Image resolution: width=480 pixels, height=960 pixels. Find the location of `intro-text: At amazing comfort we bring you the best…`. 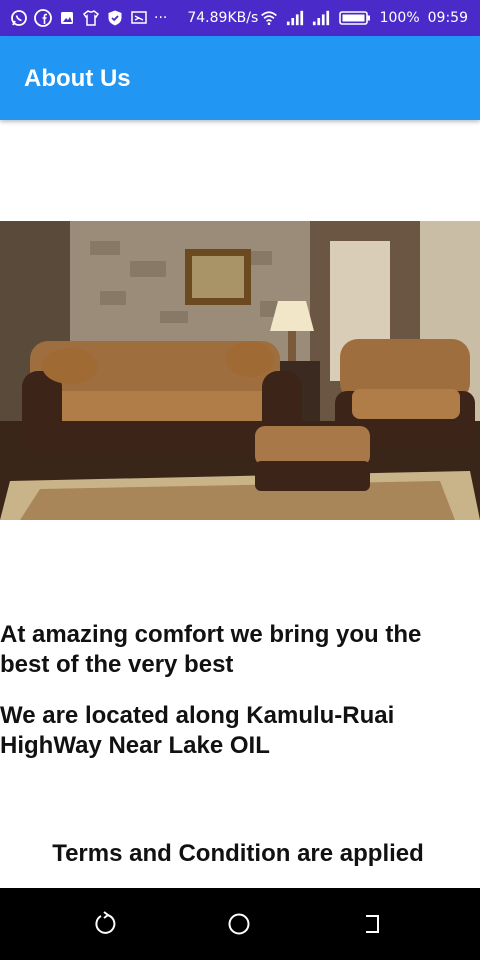

intro-text: At amazing comfort we bring you the best… is located at coordinates (211, 649).